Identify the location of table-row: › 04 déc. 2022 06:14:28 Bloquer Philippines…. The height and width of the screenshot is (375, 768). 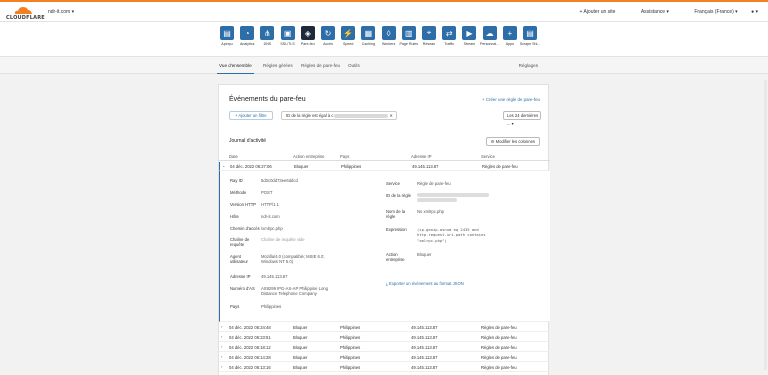
(384, 357).